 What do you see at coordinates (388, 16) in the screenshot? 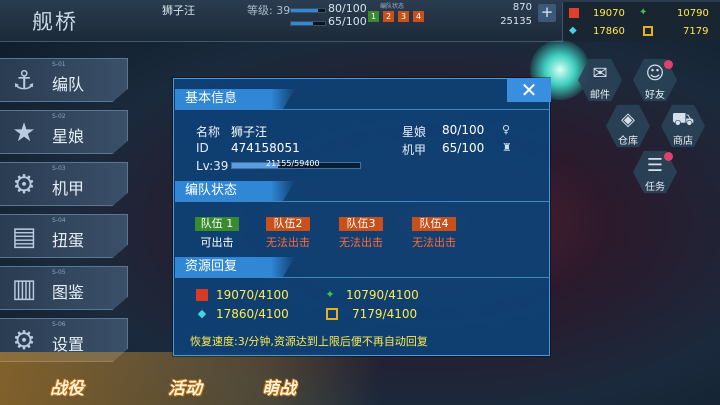
I see `fleet-slot-2: 2` at bounding box center [388, 16].